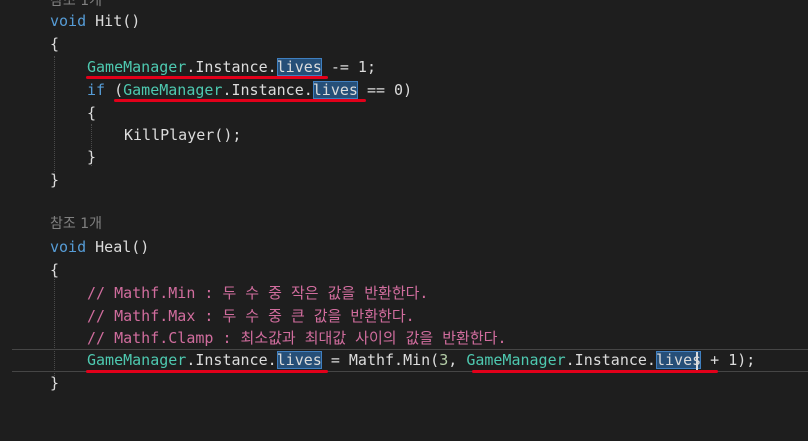 This screenshot has height=441, width=808. Describe the element at coordinates (457, 360) in the screenshot. I see `comma: ,` at that location.